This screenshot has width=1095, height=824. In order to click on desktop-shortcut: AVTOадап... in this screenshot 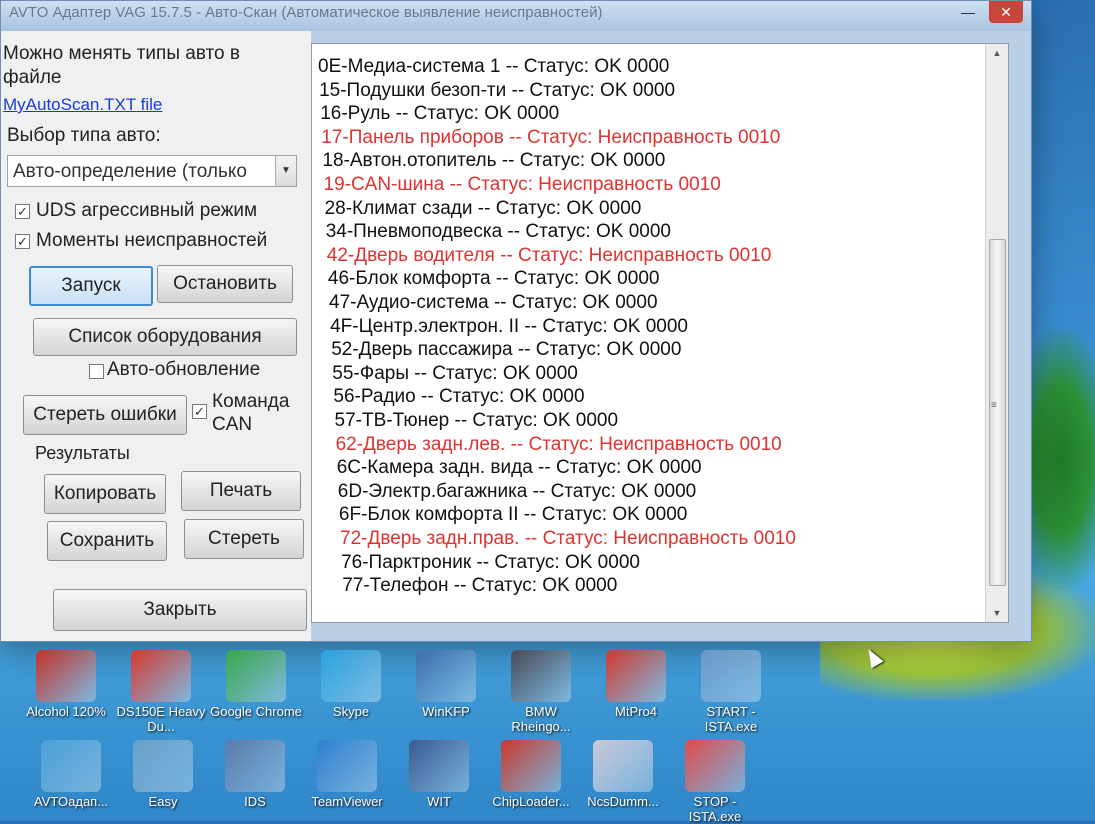, I will do `click(71, 774)`.